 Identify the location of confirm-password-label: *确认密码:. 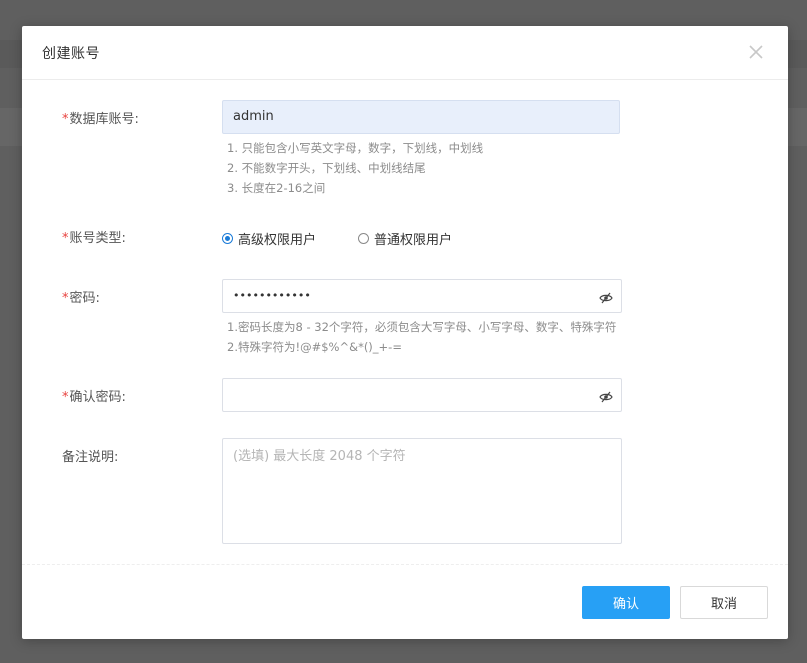
(94, 395).